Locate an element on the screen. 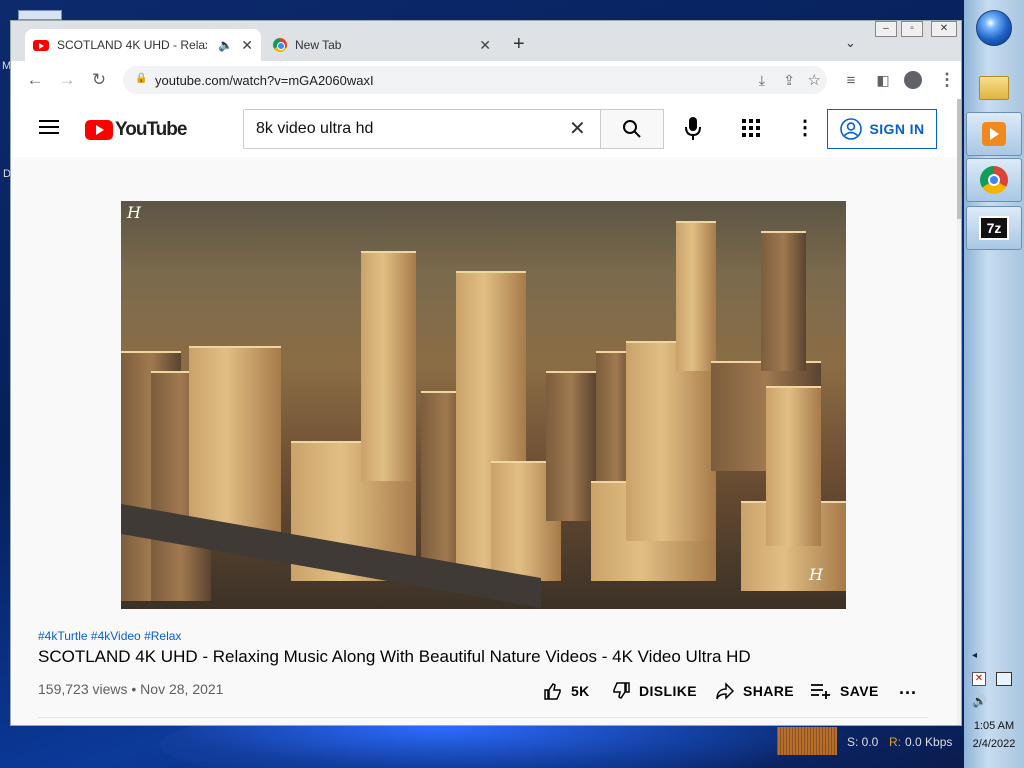  thumbs-down-icon is located at coordinates (621, 690).